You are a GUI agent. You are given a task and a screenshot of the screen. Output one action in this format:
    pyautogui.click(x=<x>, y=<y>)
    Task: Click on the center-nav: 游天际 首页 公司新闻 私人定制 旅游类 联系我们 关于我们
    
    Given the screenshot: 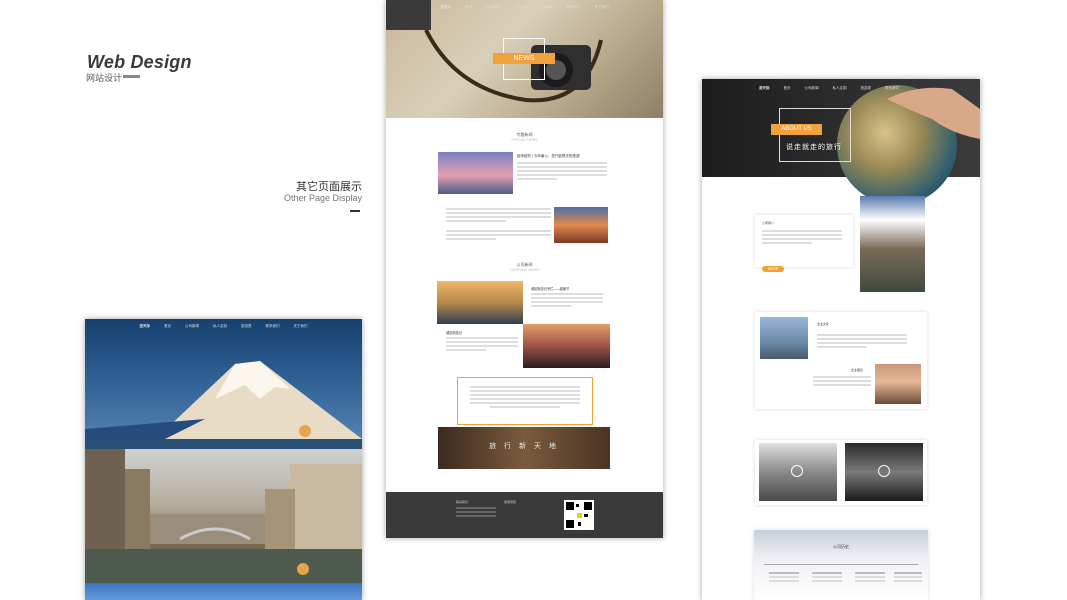 What is the action you would take?
    pyautogui.click(x=524, y=7)
    